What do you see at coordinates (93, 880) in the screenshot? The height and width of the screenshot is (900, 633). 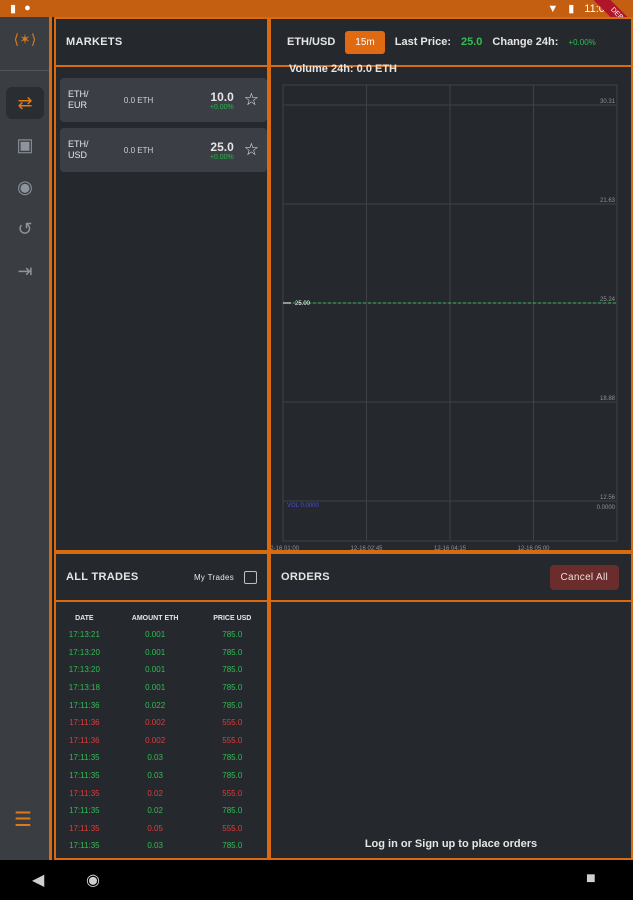 I see `home-icon: ◉` at bounding box center [93, 880].